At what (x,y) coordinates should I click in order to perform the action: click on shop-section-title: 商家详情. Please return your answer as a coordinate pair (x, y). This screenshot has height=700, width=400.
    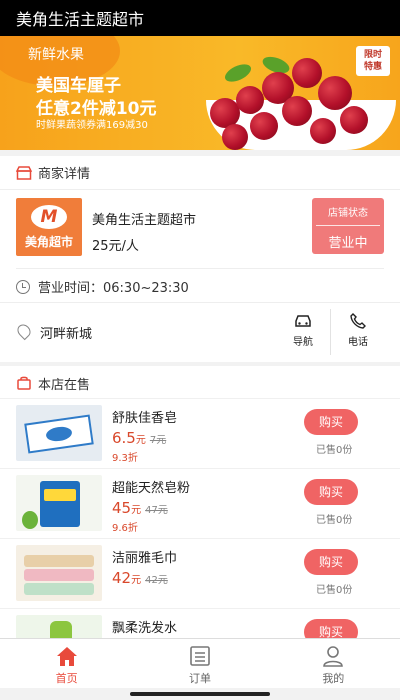
    Looking at the image, I should click on (64, 174).